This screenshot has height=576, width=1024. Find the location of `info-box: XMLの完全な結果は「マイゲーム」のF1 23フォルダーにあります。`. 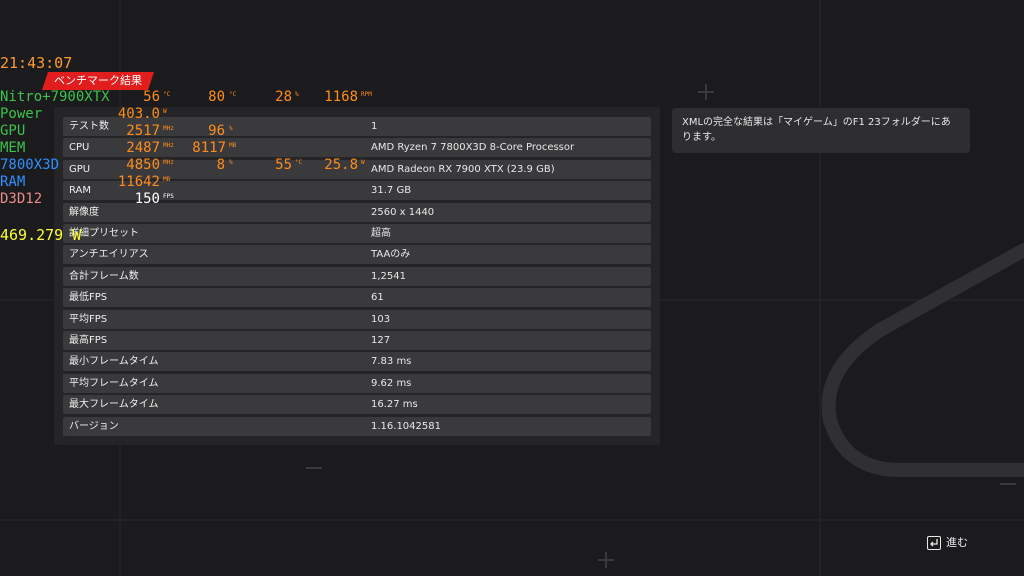

info-box: XMLの完全な結果は「マイゲーム」のF1 23フォルダーにあります。 is located at coordinates (821, 130).